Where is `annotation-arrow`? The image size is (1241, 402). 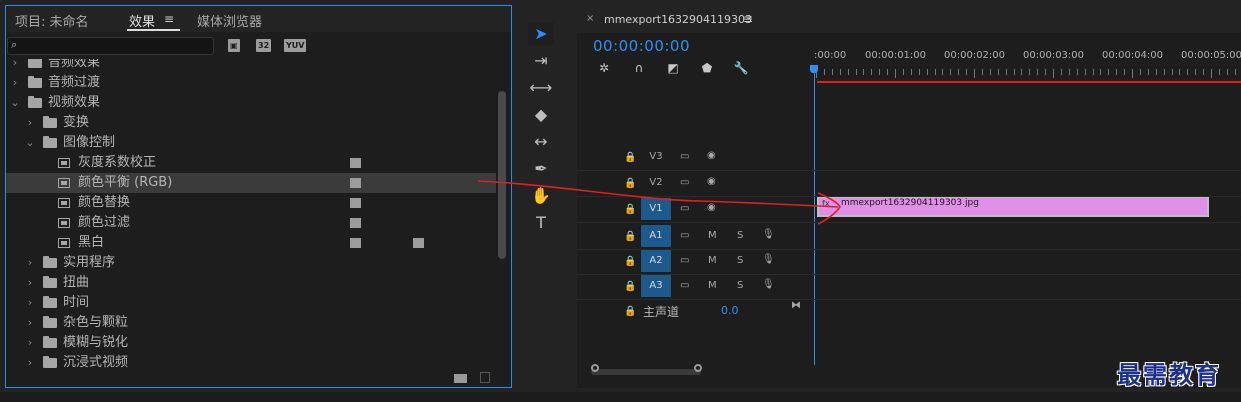 annotation-arrow is located at coordinates (659, 202).